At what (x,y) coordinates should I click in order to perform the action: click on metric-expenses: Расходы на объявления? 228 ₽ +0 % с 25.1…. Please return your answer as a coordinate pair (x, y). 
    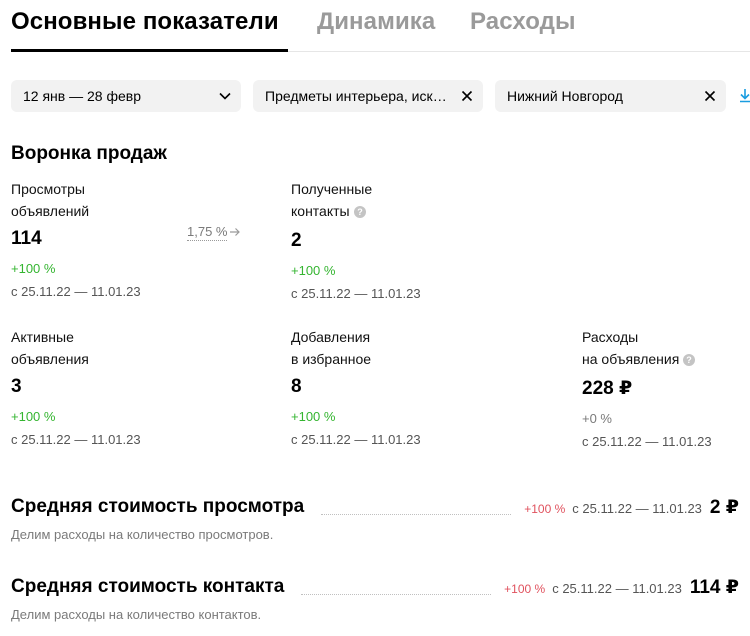
    Looking at the image, I should click on (662, 388).